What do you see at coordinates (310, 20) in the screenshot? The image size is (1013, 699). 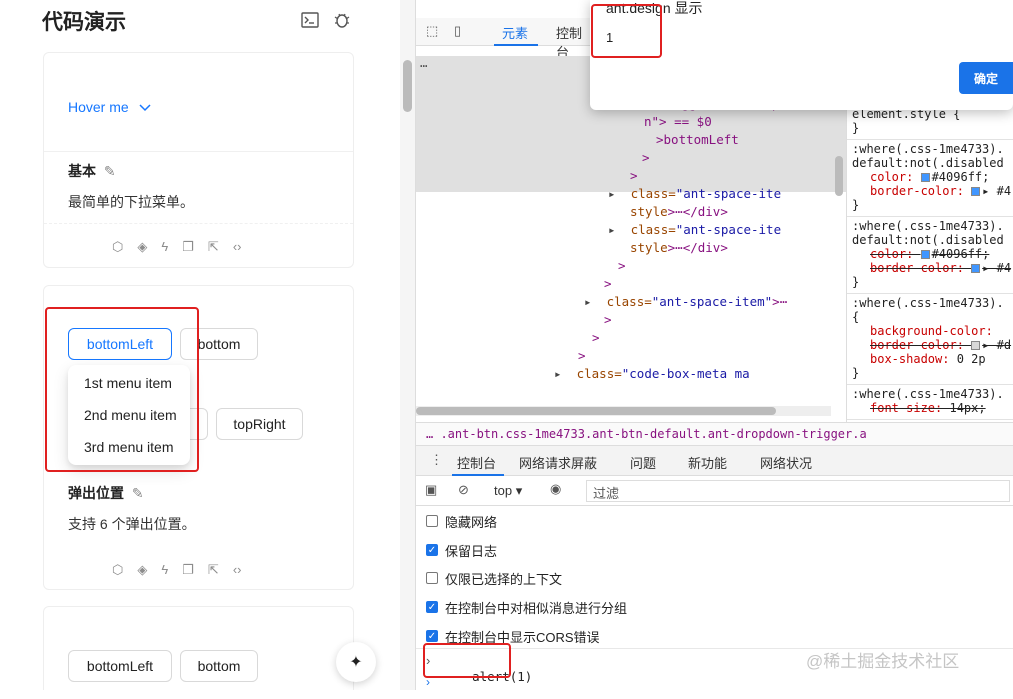 I see `terminal-icon` at bounding box center [310, 20].